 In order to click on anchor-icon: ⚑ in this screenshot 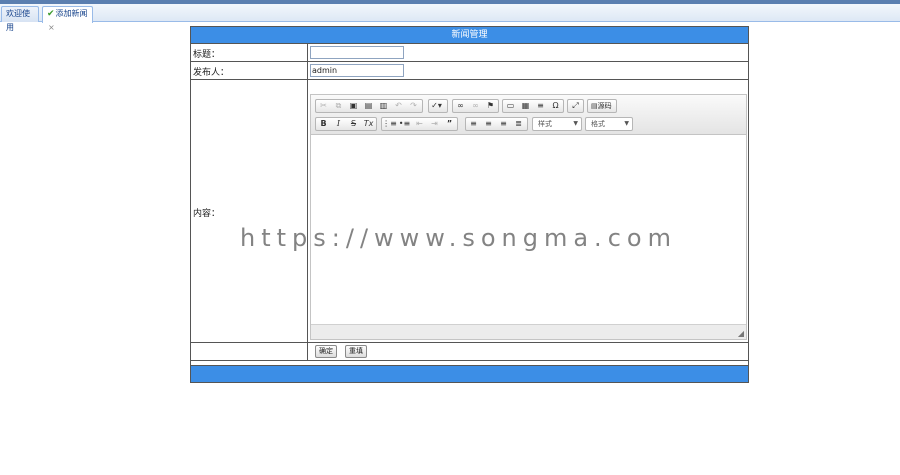, I will do `click(490, 106)`.